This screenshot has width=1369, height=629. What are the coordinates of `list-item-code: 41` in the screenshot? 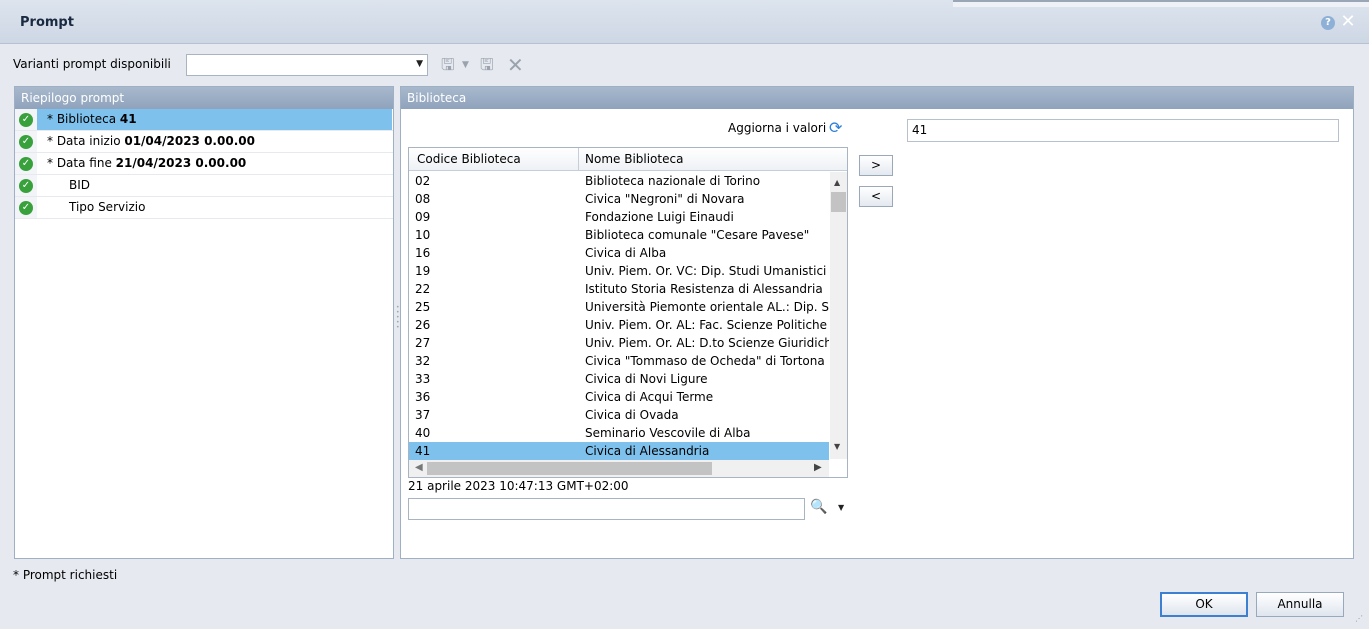 It's located at (423, 451).